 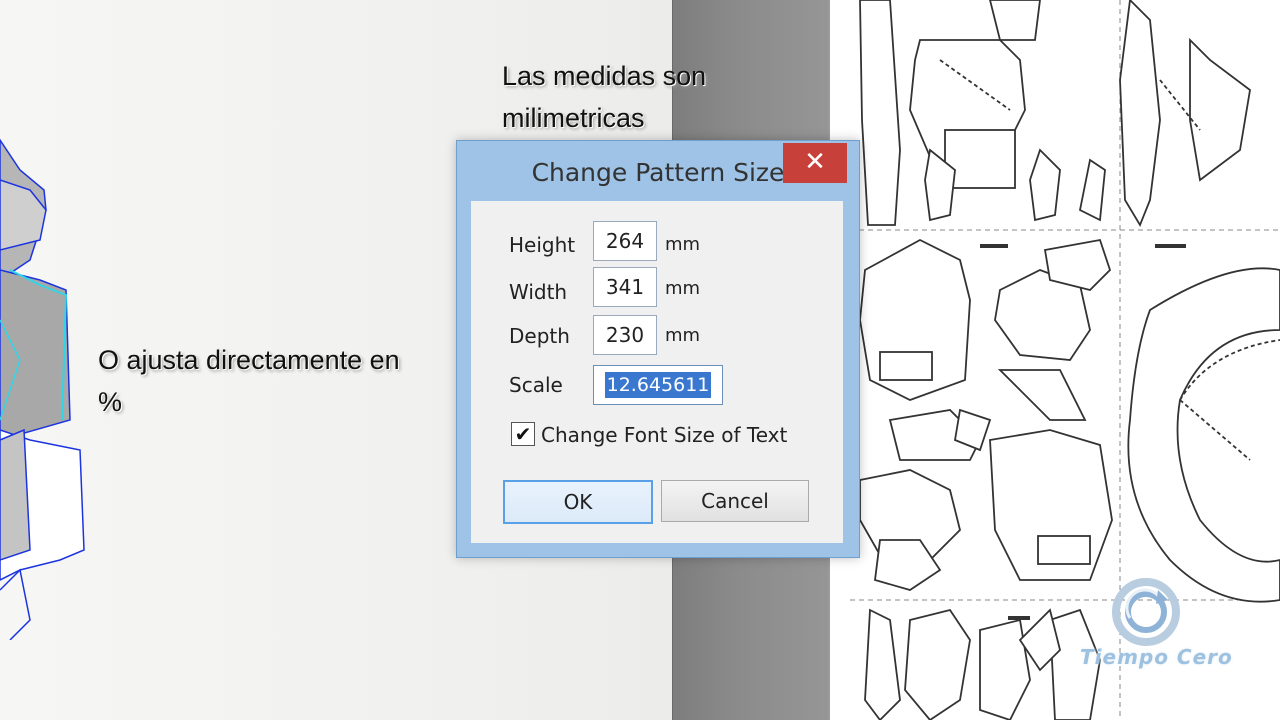 What do you see at coordinates (735, 501) in the screenshot?
I see `cancel-button: Cancel` at bounding box center [735, 501].